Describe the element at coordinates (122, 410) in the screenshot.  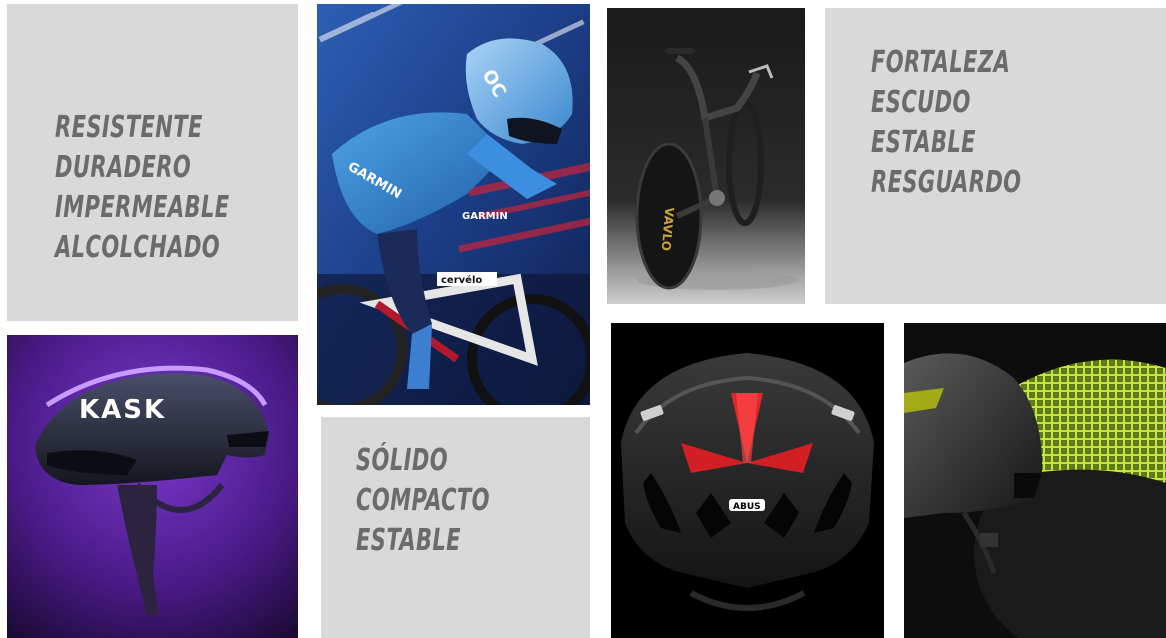
I see `kask-logo: KASK` at that location.